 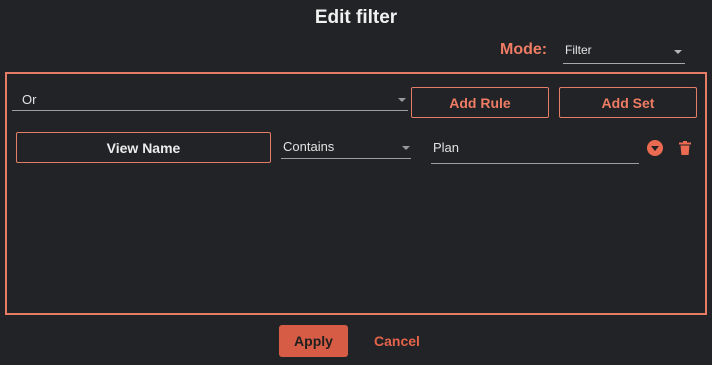 What do you see at coordinates (480, 102) in the screenshot?
I see `add-rule-button: Add Rule` at bounding box center [480, 102].